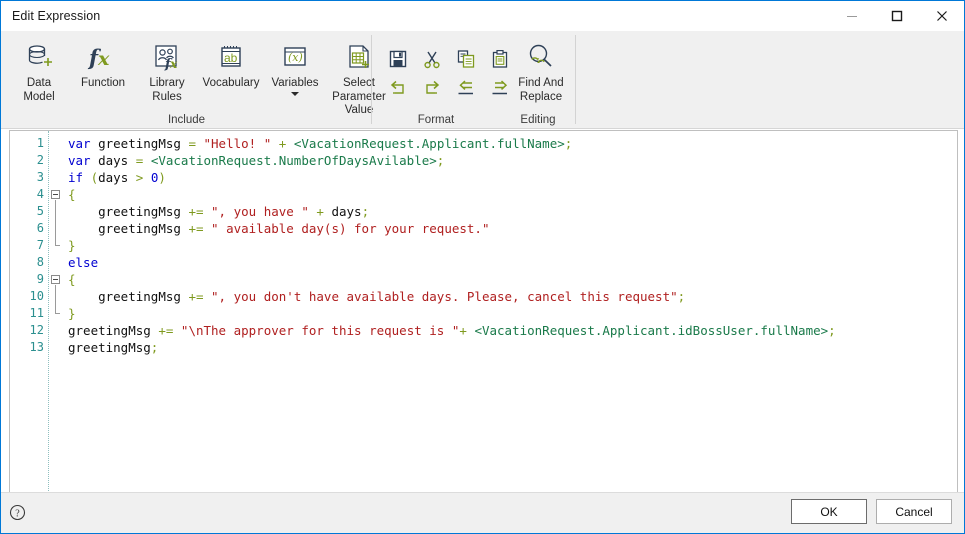 Image resolution: width=965 pixels, height=534 pixels. I want to click on copy-icon, so click(466, 59).